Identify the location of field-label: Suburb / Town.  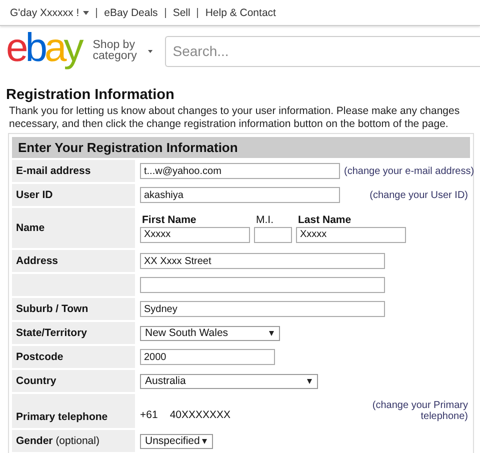
(73, 309).